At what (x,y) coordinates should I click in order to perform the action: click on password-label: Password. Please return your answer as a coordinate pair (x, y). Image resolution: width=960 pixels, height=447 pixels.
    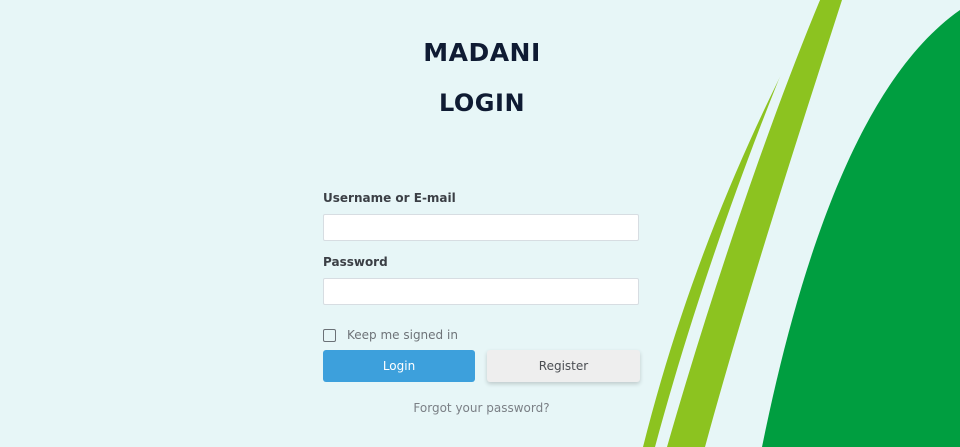
    Looking at the image, I should click on (355, 262).